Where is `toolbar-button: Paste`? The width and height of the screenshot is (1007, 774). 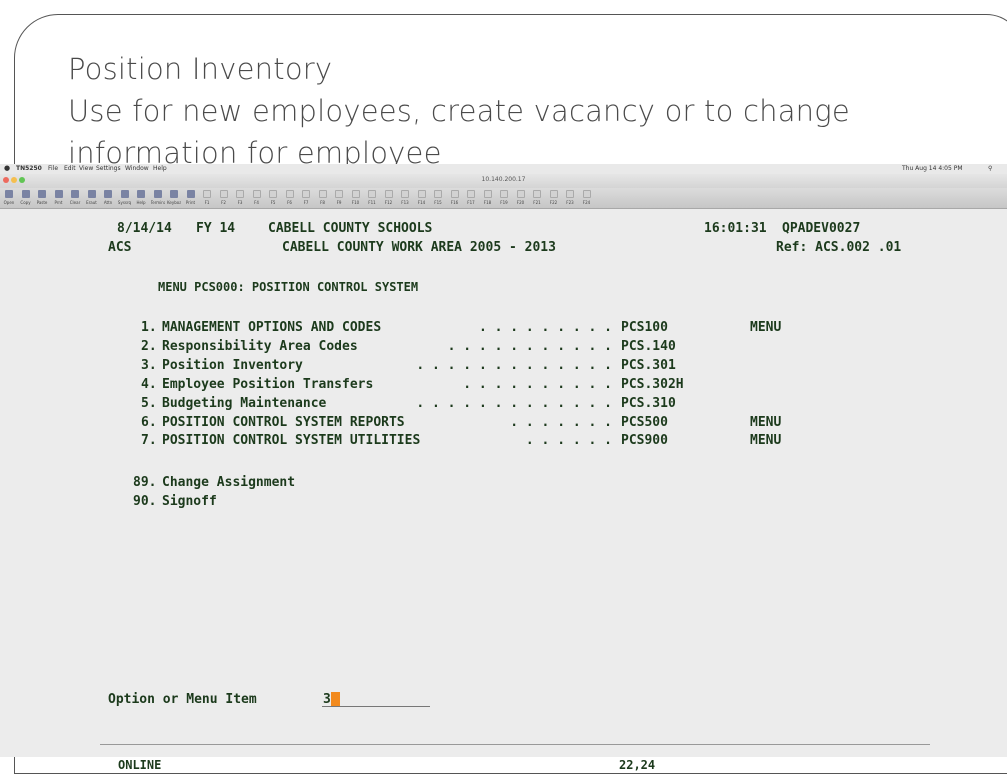 toolbar-button: Paste is located at coordinates (42, 197).